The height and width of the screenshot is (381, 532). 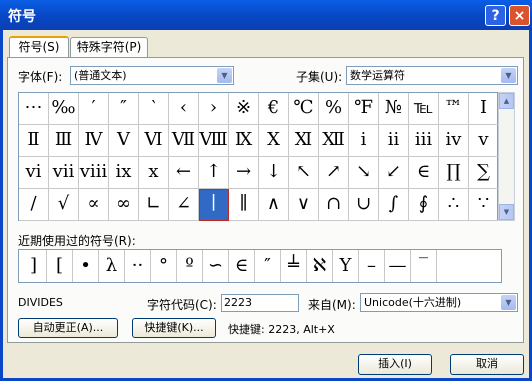 What do you see at coordinates (260, 303) in the screenshot?
I see `char-code-input: 2223` at bounding box center [260, 303].